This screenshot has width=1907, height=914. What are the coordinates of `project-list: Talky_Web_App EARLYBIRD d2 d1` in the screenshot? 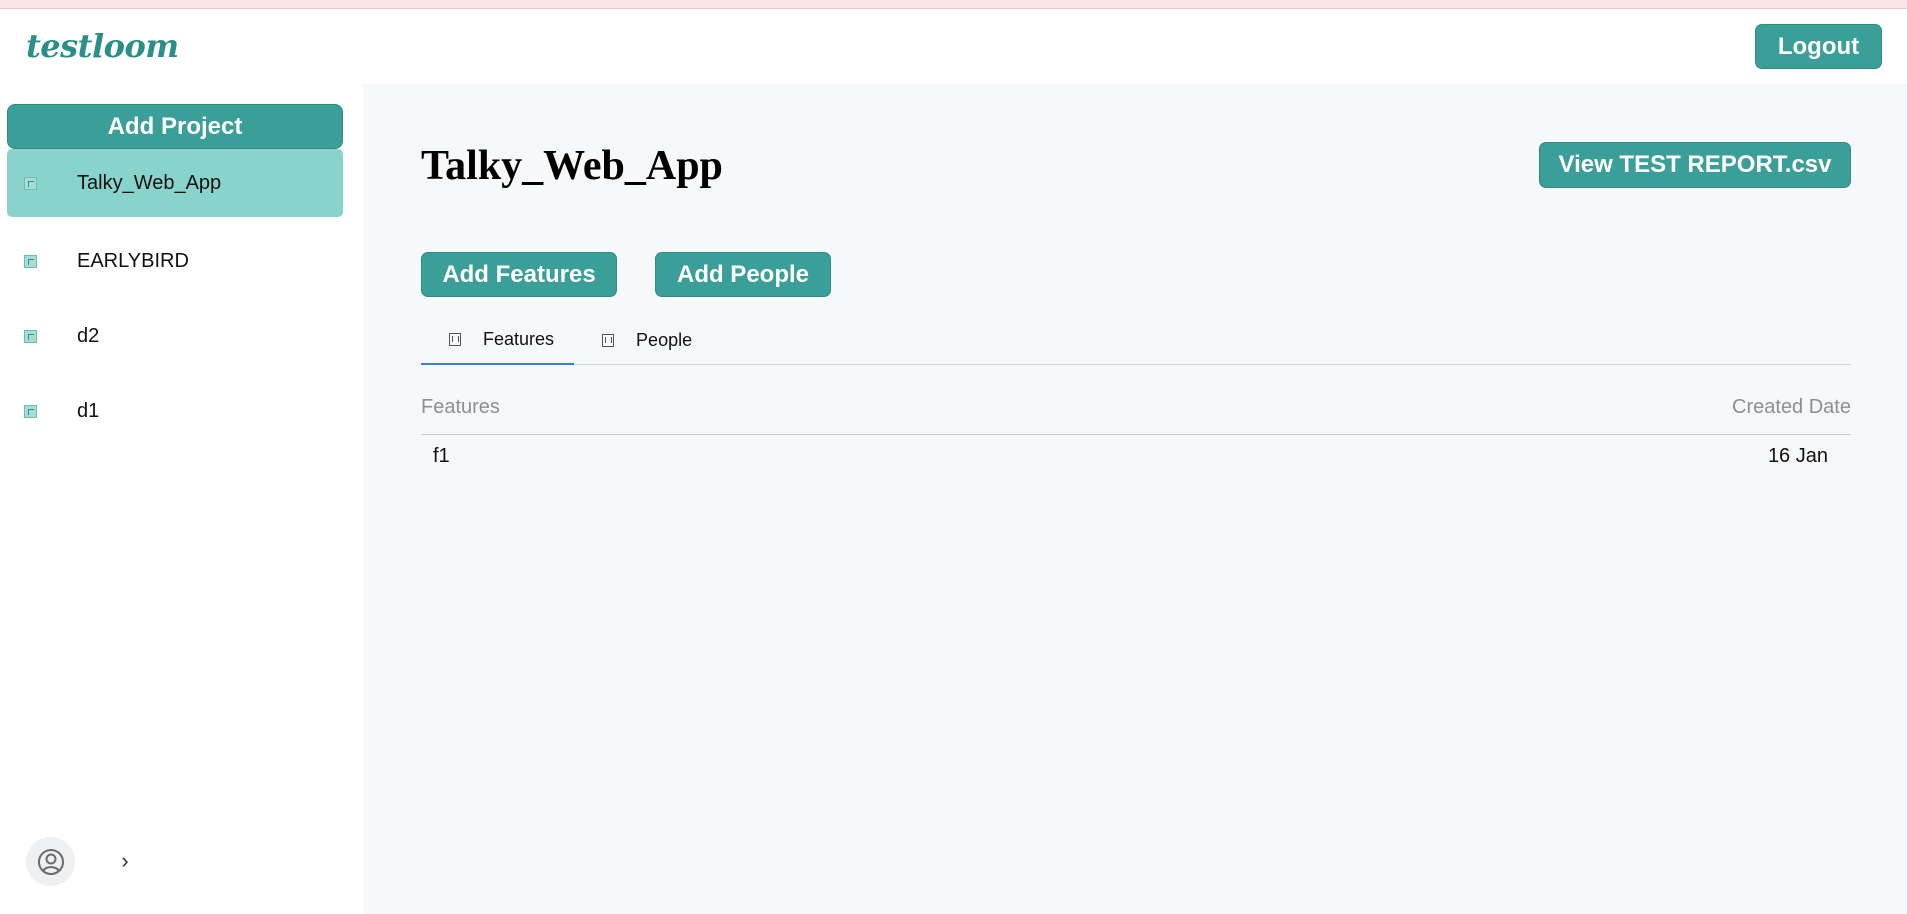 It's located at (175, 299).